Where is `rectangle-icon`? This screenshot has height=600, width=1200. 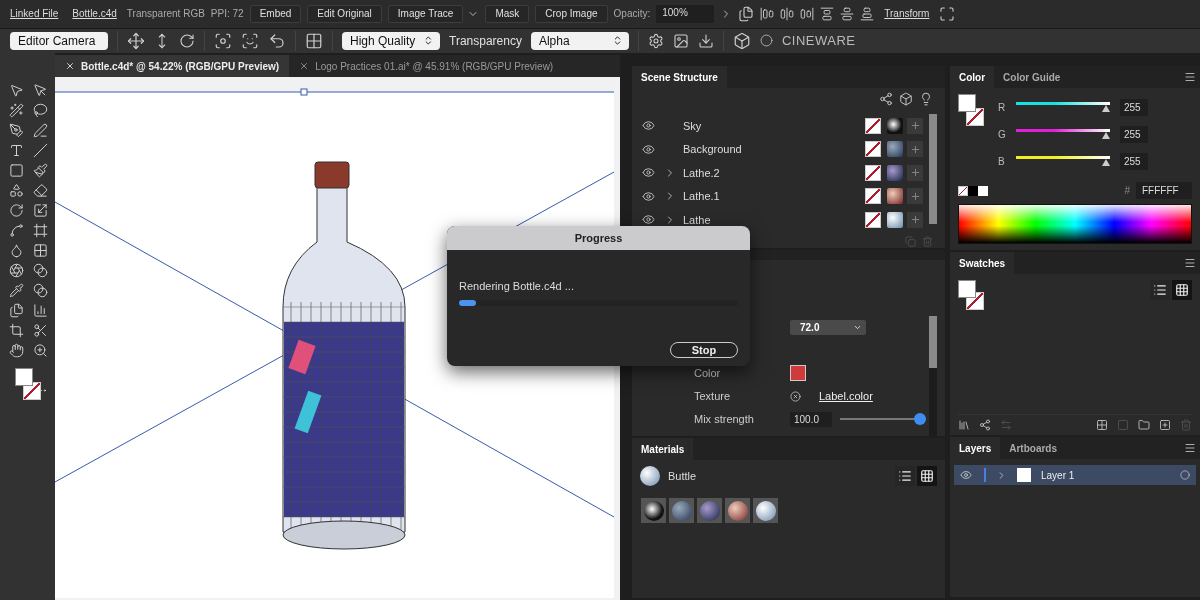 rectangle-icon is located at coordinates (16, 170).